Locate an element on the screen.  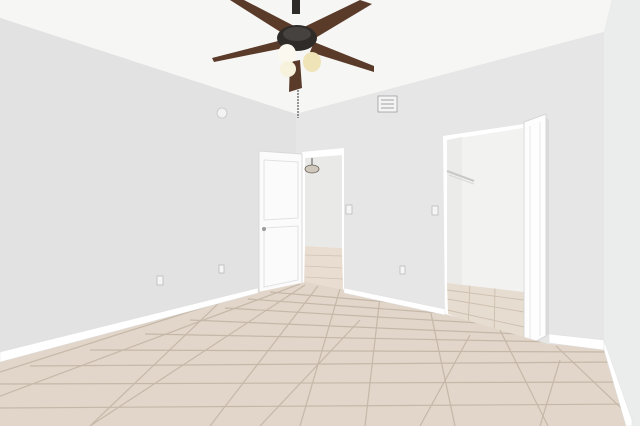
closet-door is located at coordinates (536, 231).